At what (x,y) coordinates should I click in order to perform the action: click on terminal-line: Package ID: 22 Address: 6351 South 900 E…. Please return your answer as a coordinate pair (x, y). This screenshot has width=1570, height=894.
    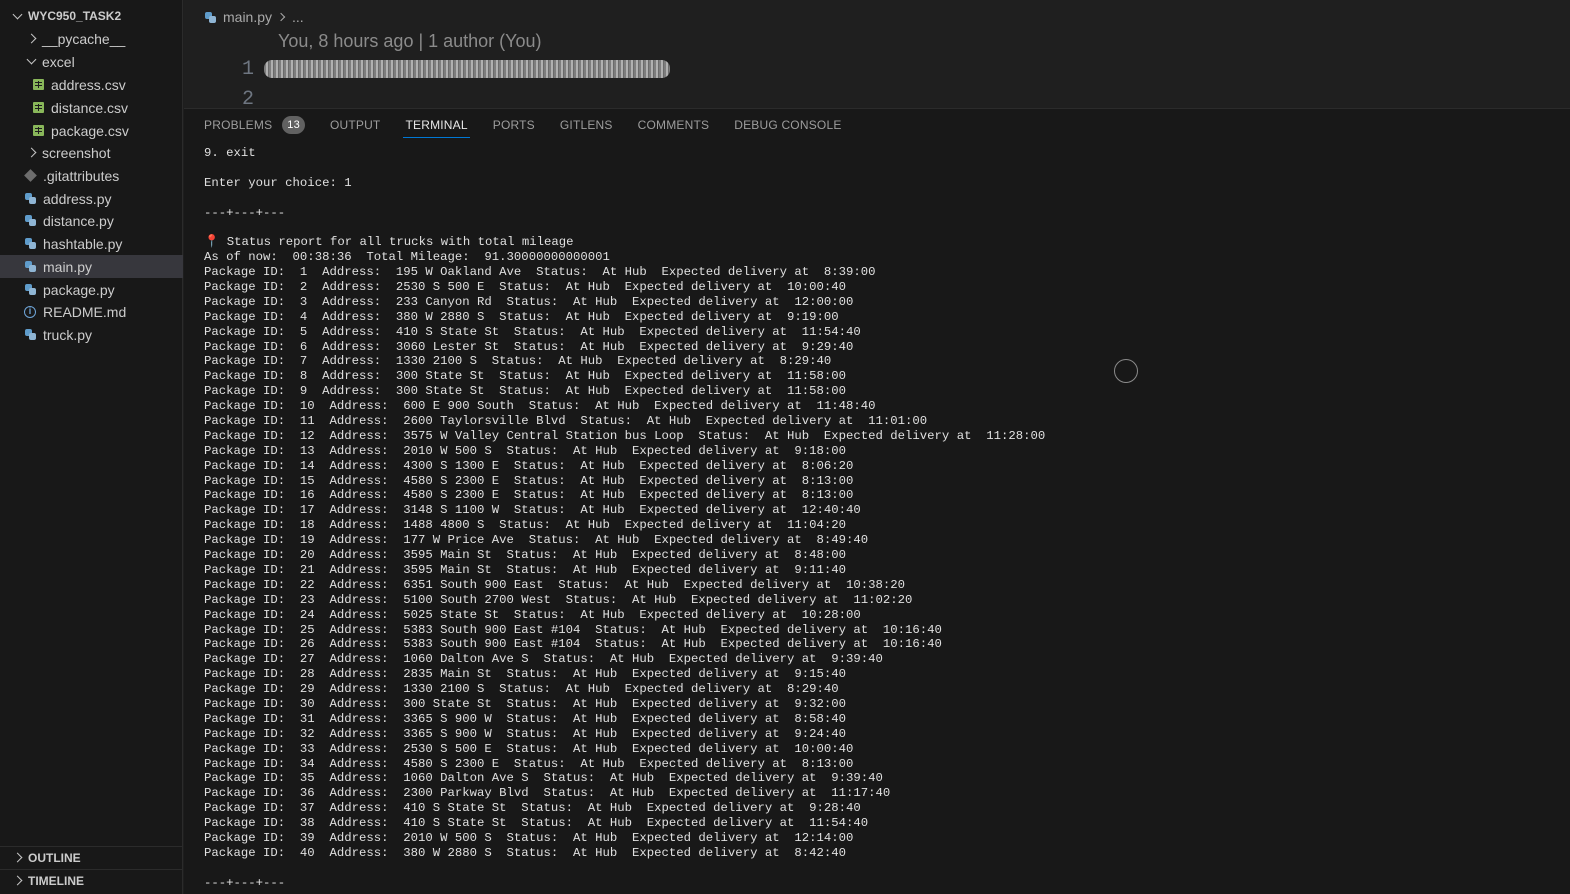
    Looking at the image, I should click on (879, 585).